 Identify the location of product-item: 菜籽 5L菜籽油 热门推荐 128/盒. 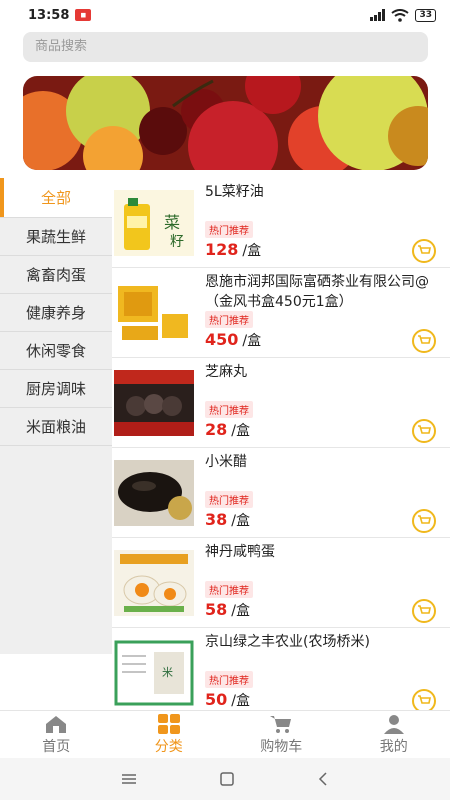
(281, 223).